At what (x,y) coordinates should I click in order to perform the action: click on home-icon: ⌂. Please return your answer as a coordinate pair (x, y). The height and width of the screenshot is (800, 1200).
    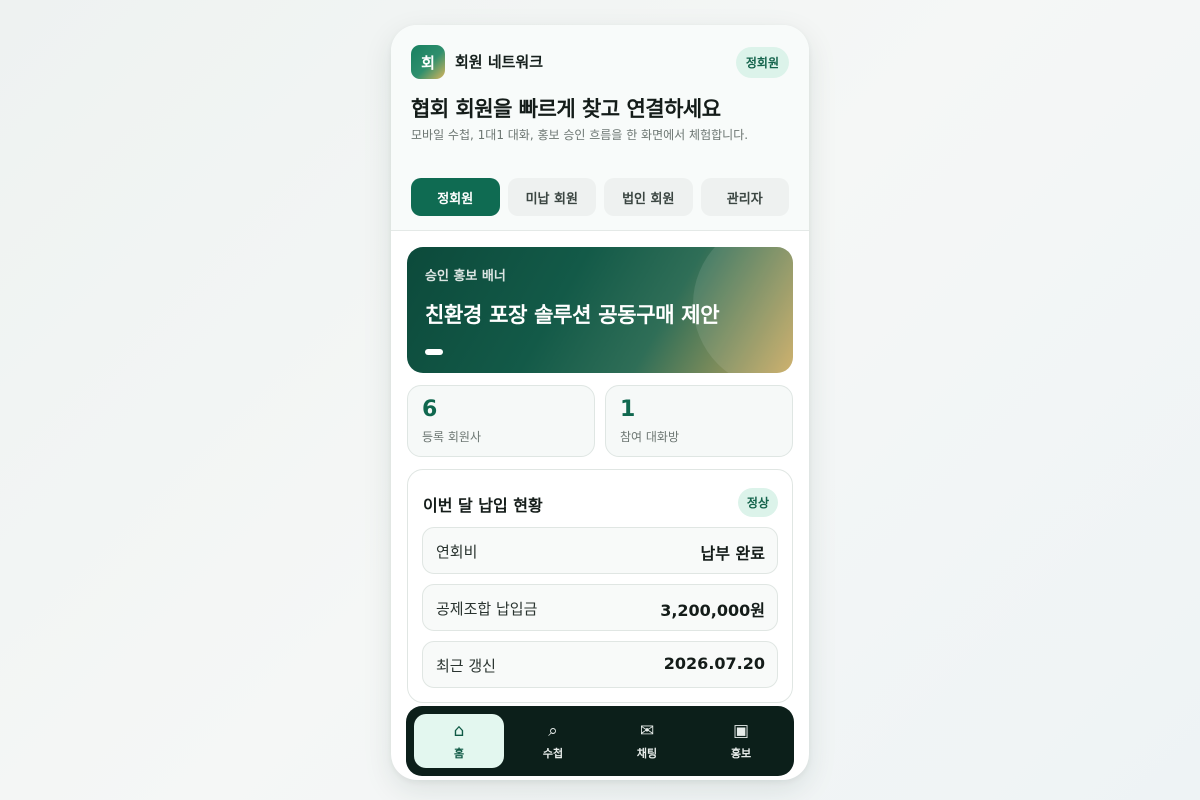
    Looking at the image, I should click on (459, 730).